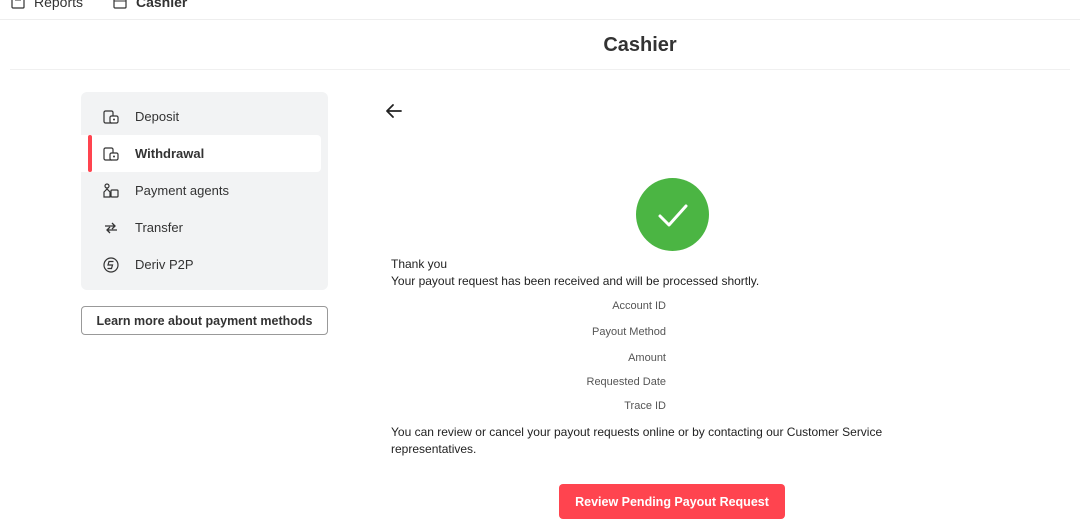  I want to click on sidebar-item-label: Payment agents, so click(182, 190).